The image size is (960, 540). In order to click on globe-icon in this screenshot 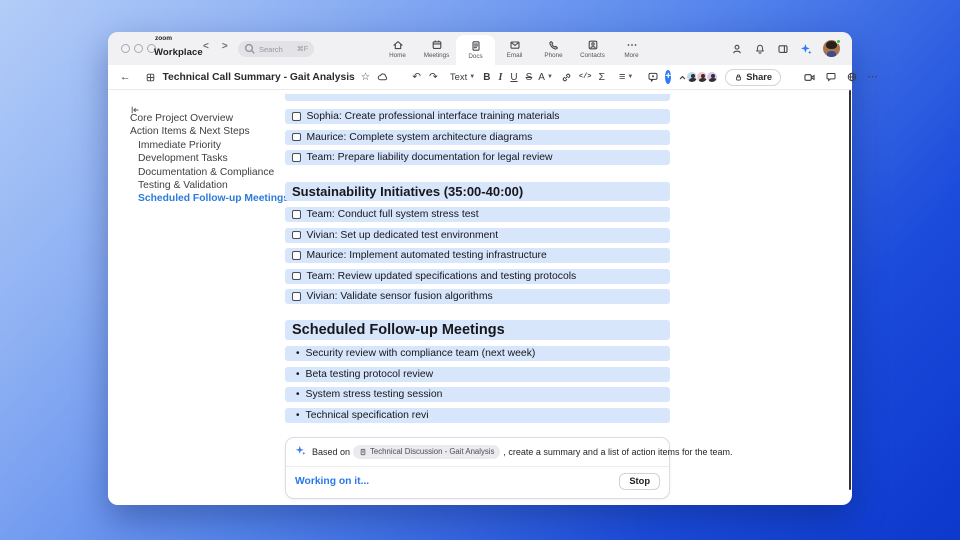, I will do `click(852, 77)`.